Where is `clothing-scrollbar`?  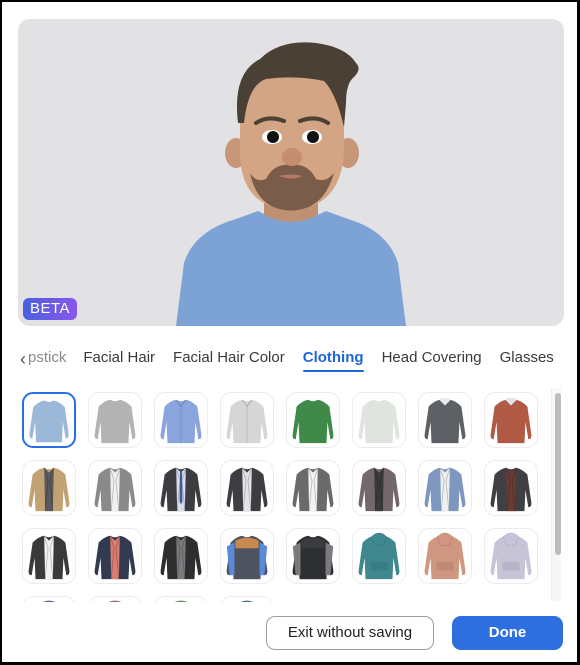
clothing-scrollbar is located at coordinates (556, 494).